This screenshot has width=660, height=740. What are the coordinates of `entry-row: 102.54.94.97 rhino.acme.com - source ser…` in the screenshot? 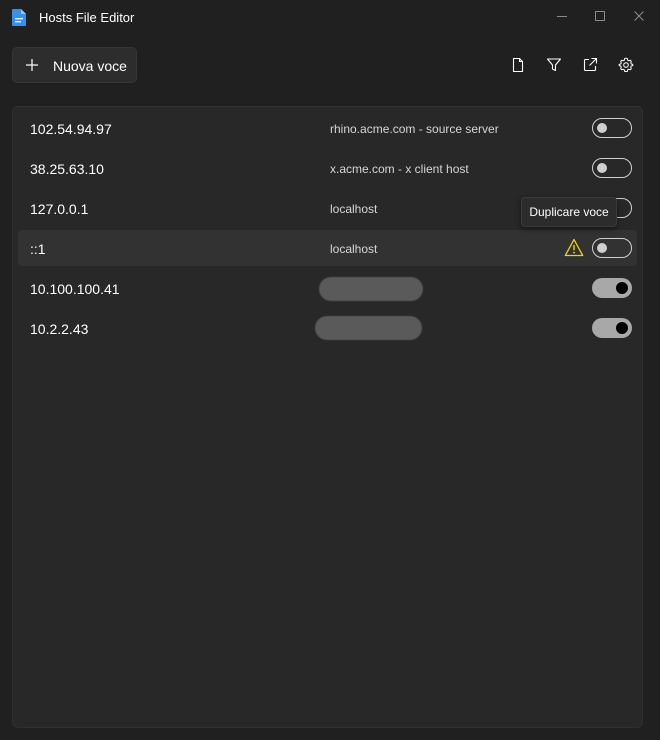 It's located at (327, 128).